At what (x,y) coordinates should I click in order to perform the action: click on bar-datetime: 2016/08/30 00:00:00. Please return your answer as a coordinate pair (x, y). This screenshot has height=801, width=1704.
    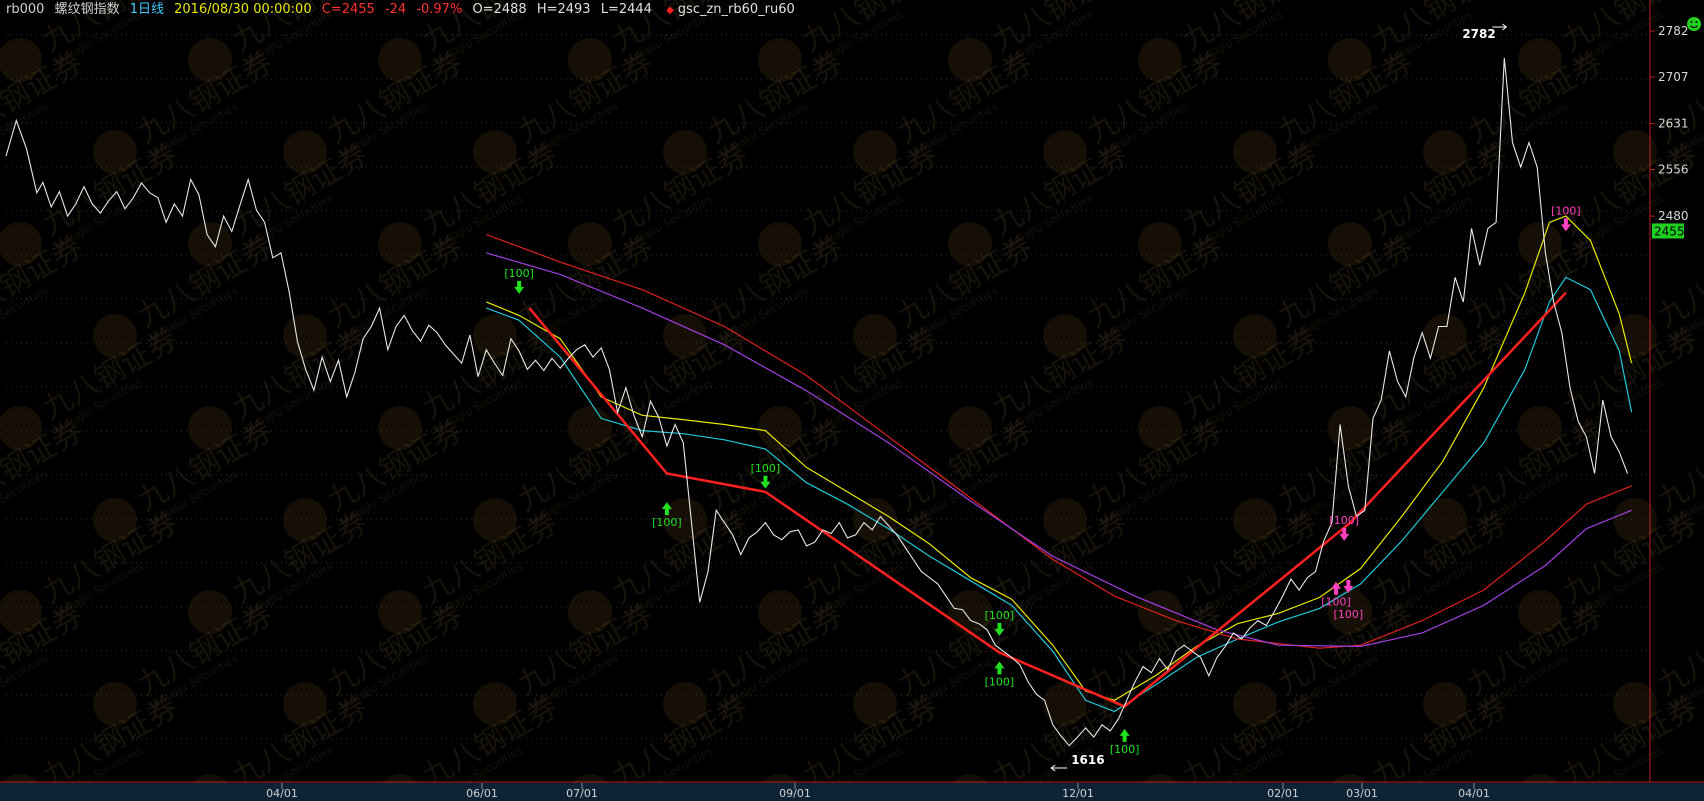
    Looking at the image, I should click on (243, 9).